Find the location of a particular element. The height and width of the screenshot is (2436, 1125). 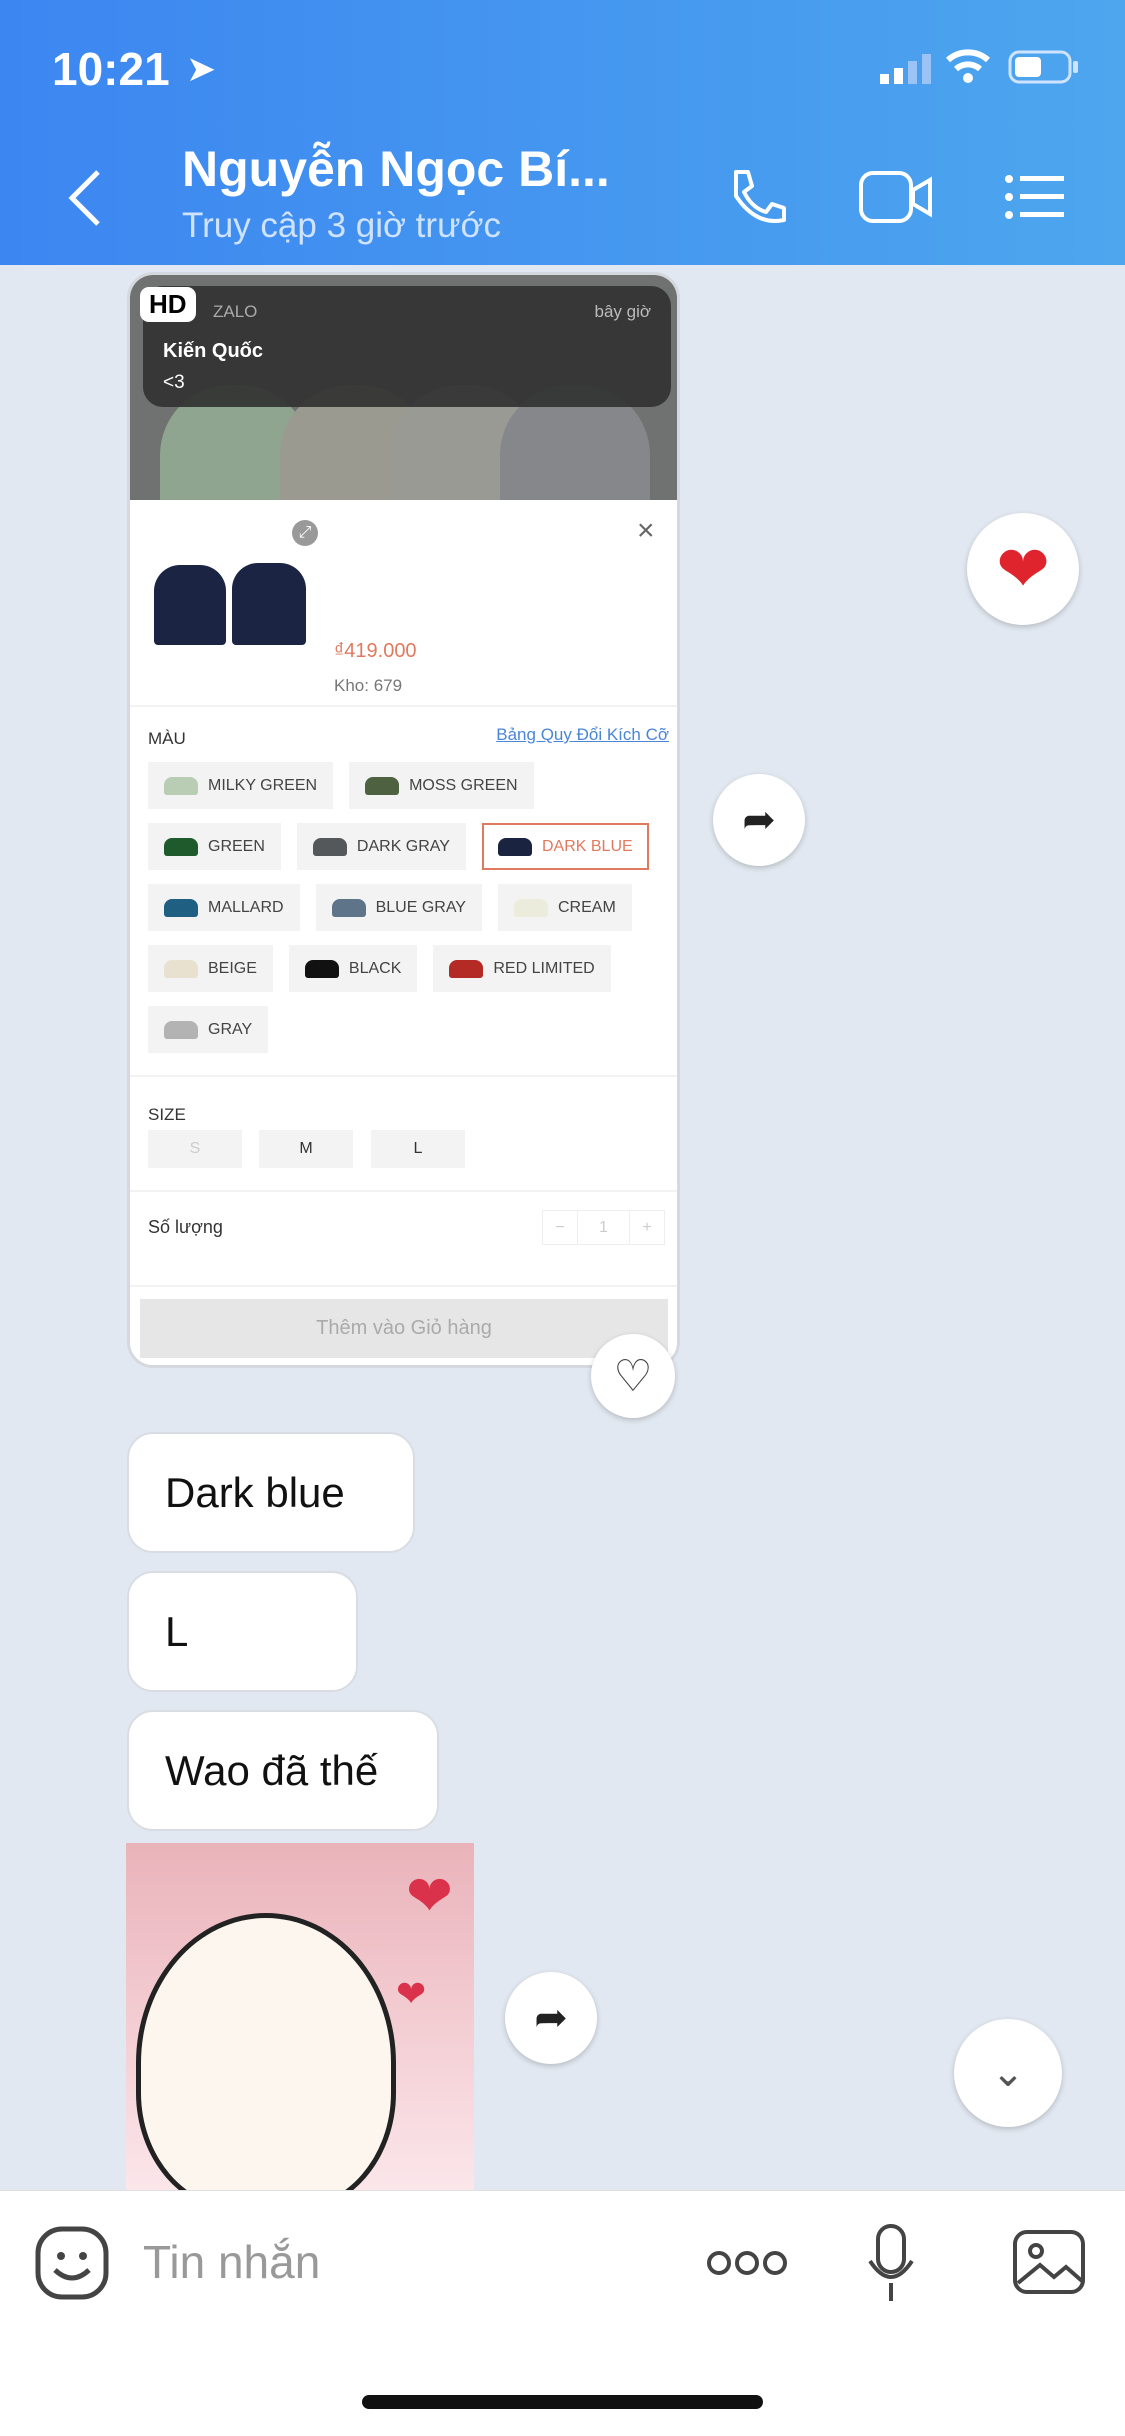

color-option: GREEN is located at coordinates (214, 846).